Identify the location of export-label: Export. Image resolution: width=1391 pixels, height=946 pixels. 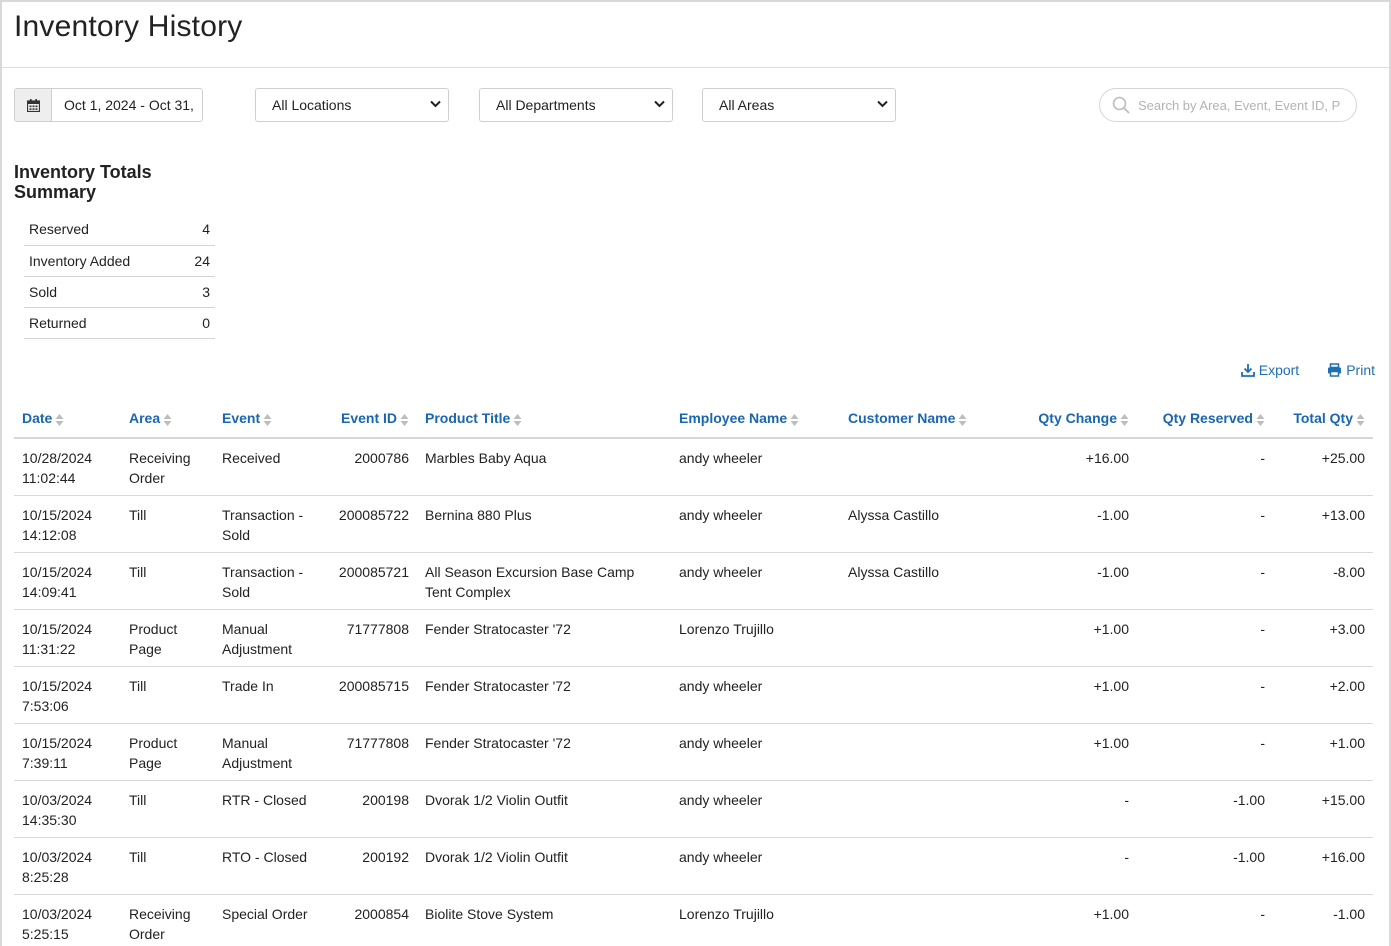
(1279, 370).